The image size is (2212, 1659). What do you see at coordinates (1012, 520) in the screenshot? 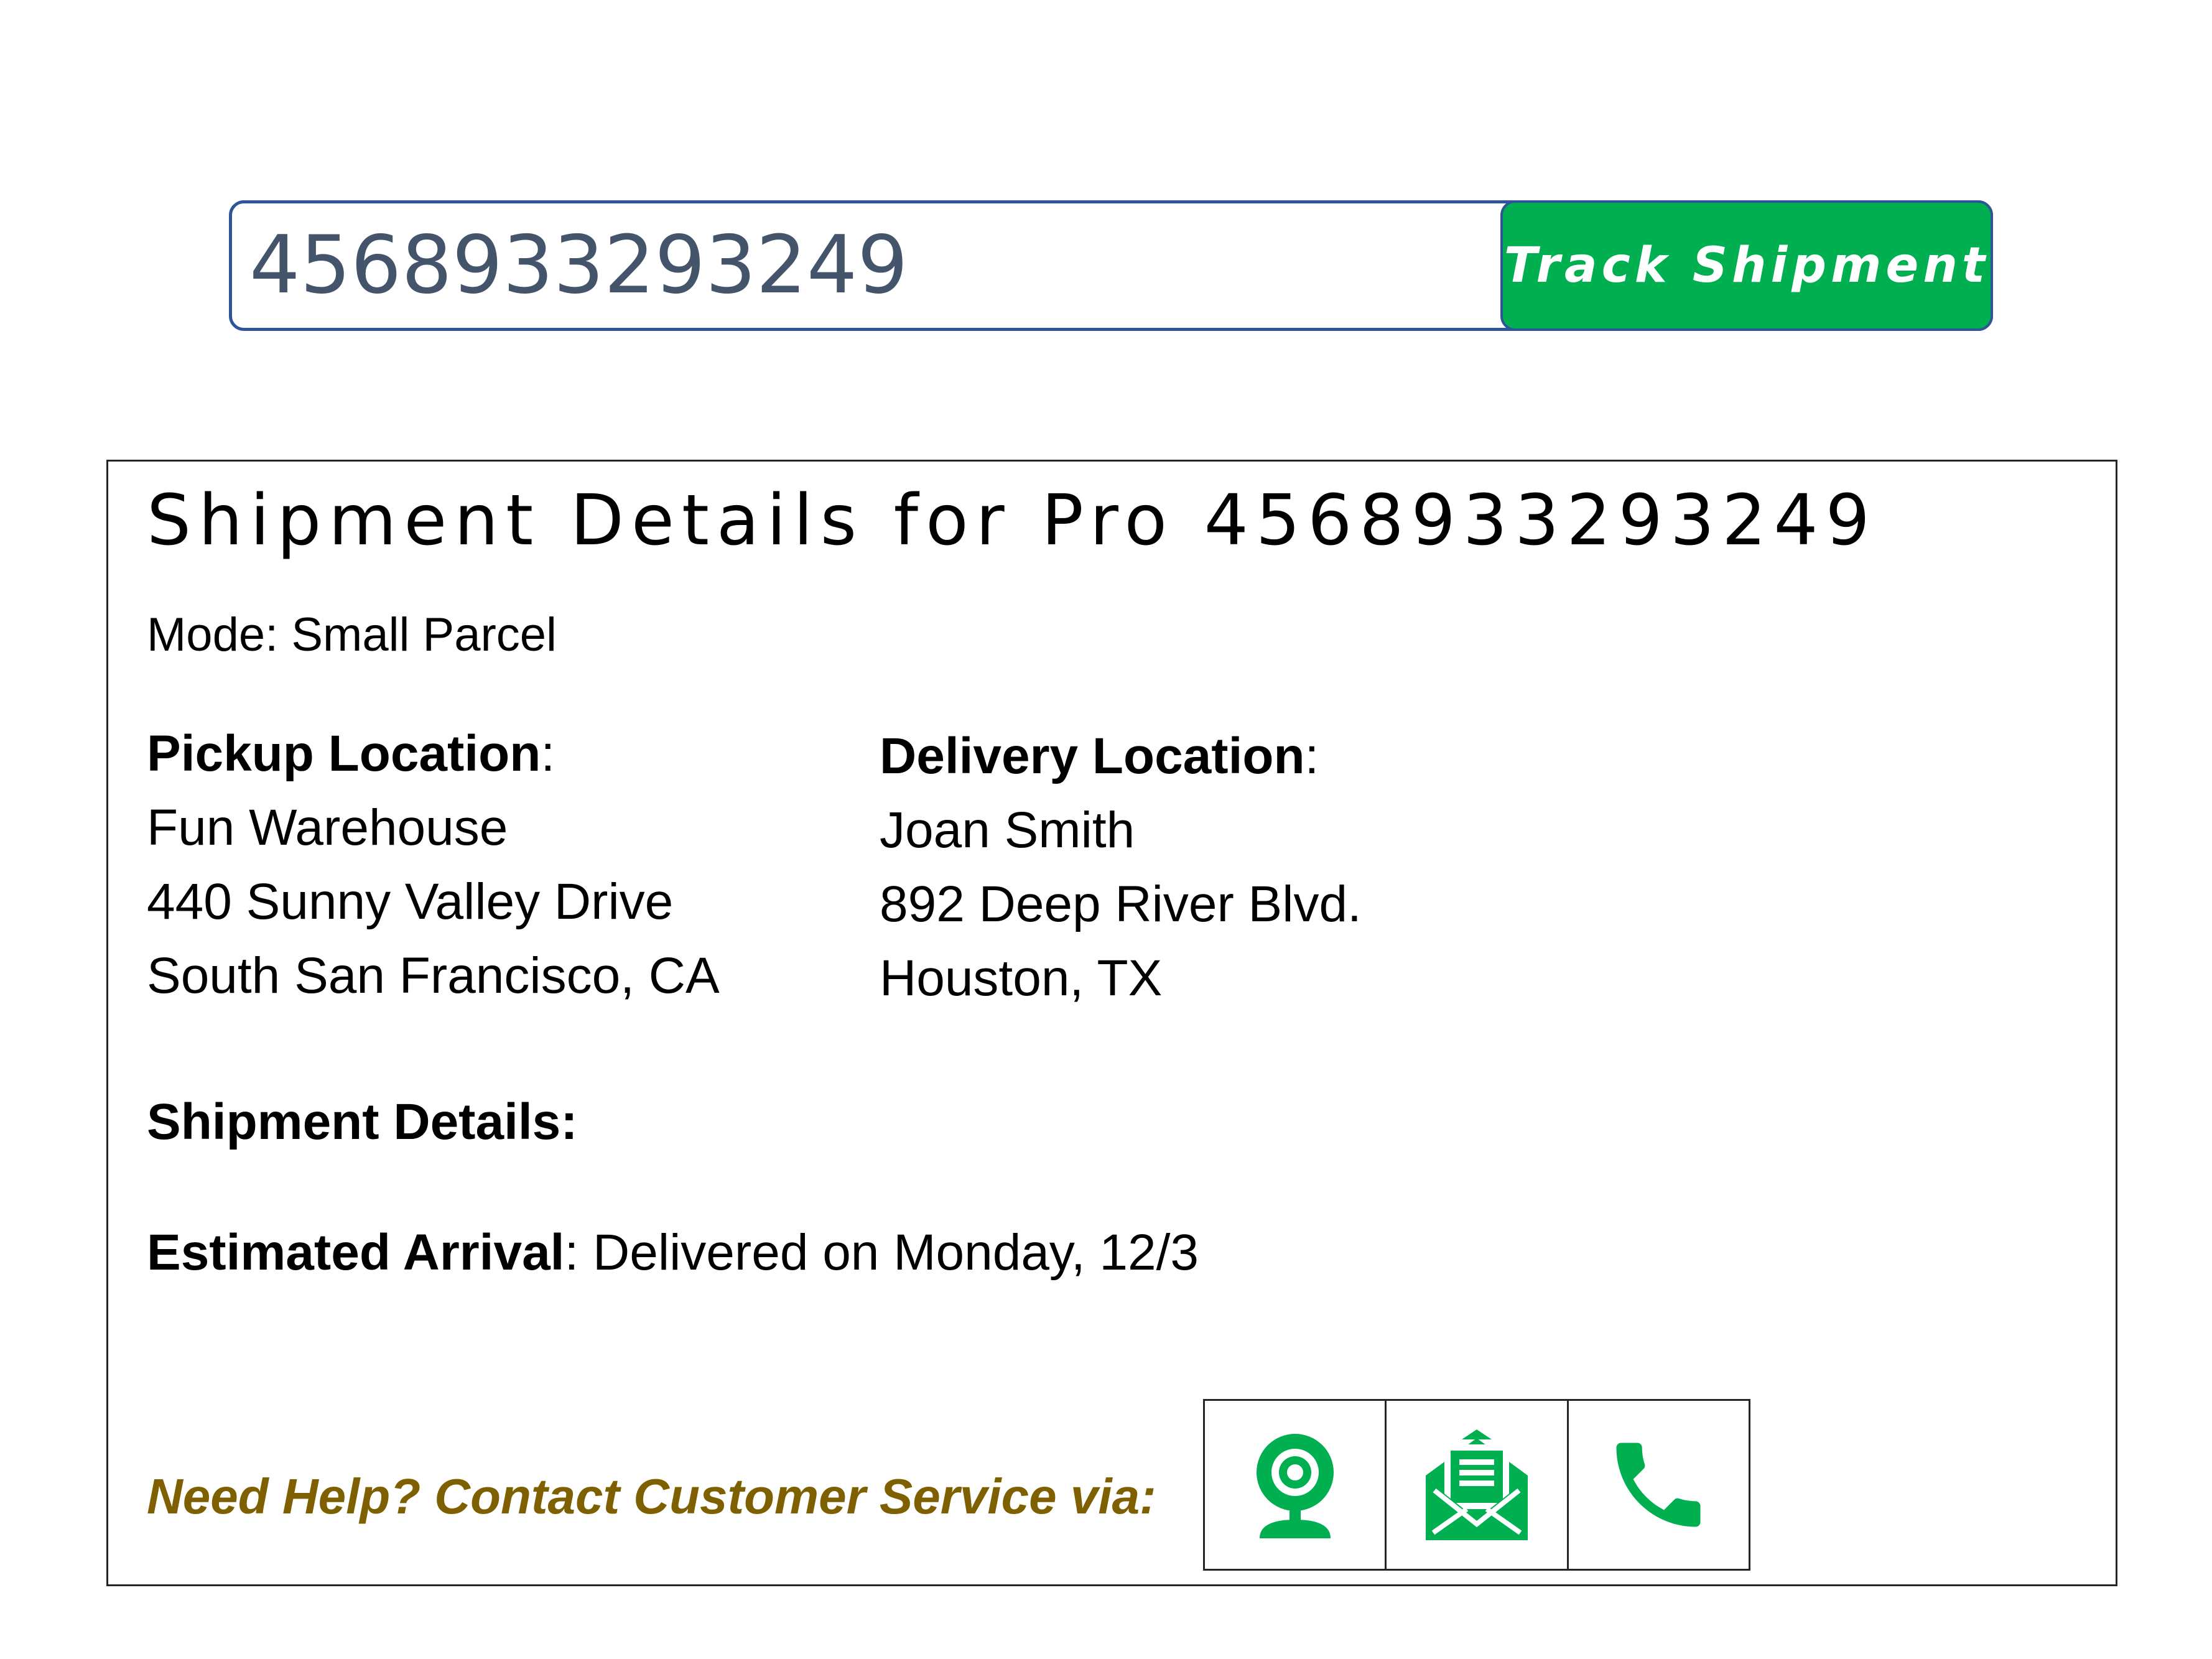
I see `page-title: Shipment Details for Pro 4568933293249` at bounding box center [1012, 520].